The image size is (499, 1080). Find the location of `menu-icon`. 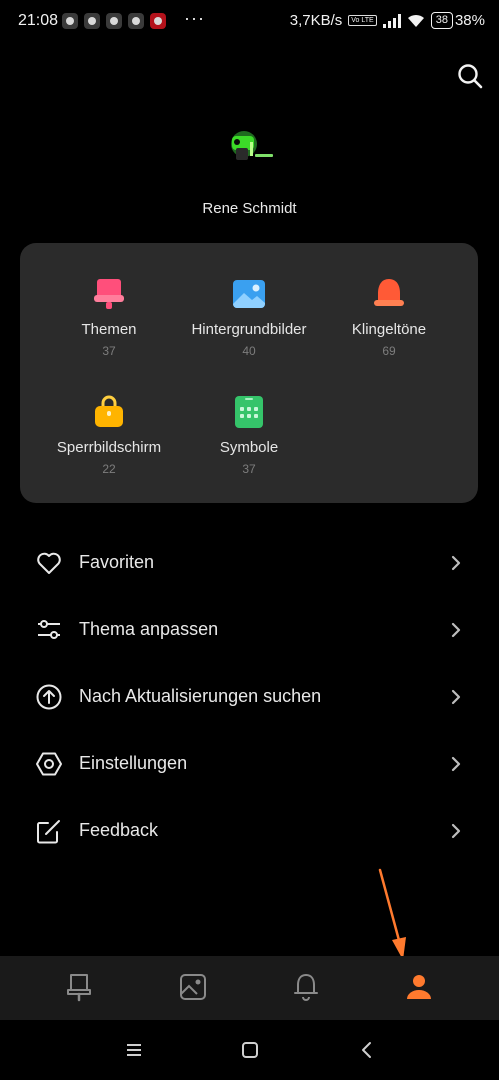

menu-icon is located at coordinates (134, 1050).